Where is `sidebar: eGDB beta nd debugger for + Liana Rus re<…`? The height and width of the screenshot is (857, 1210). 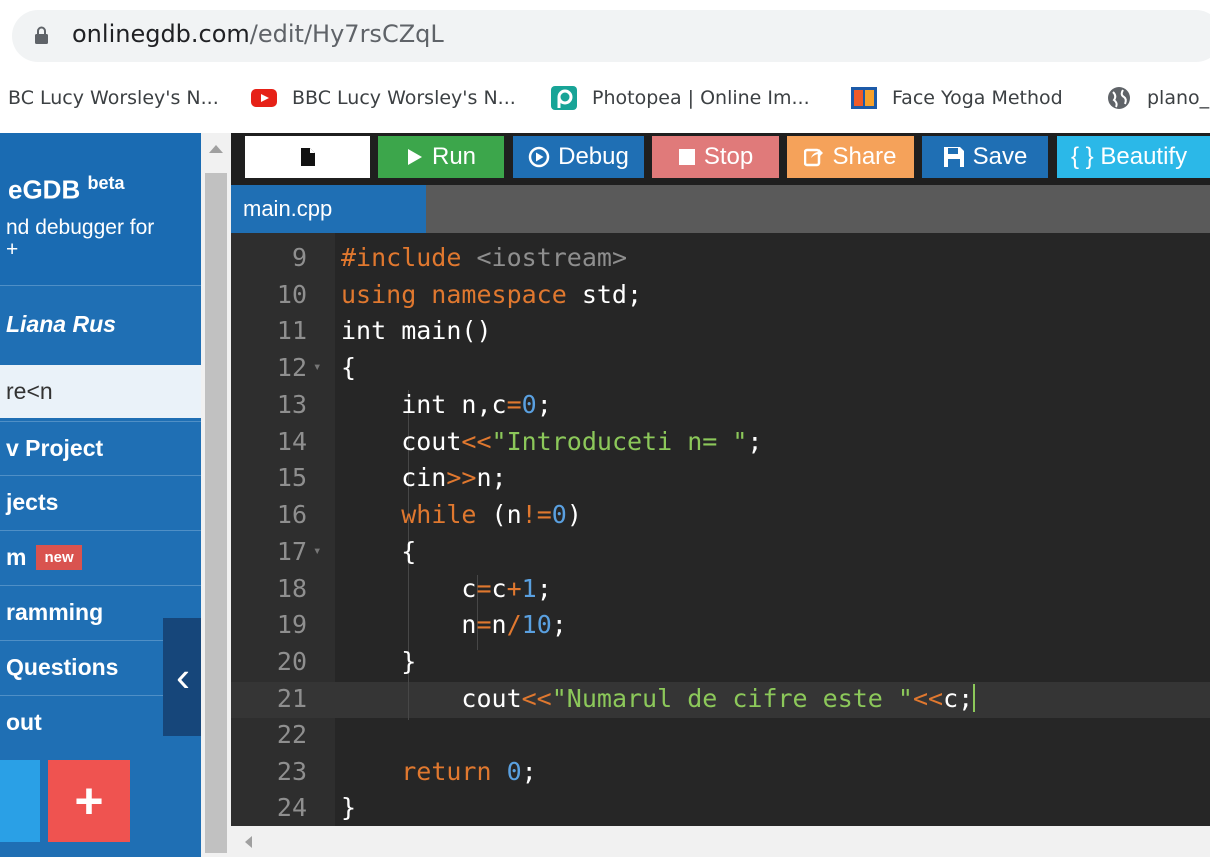
sidebar: eGDB beta nd debugger for + Liana Rus re<… is located at coordinates (100, 495).